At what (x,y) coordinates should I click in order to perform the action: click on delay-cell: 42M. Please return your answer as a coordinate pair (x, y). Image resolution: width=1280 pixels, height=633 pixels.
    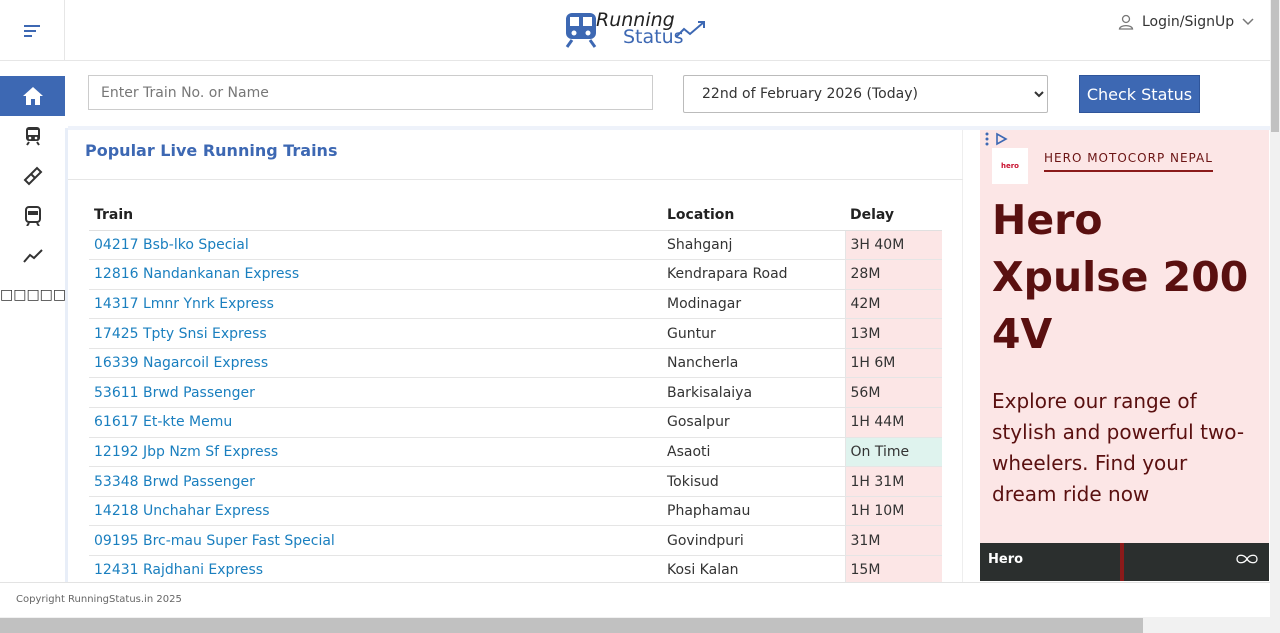
    Looking at the image, I should click on (893, 304).